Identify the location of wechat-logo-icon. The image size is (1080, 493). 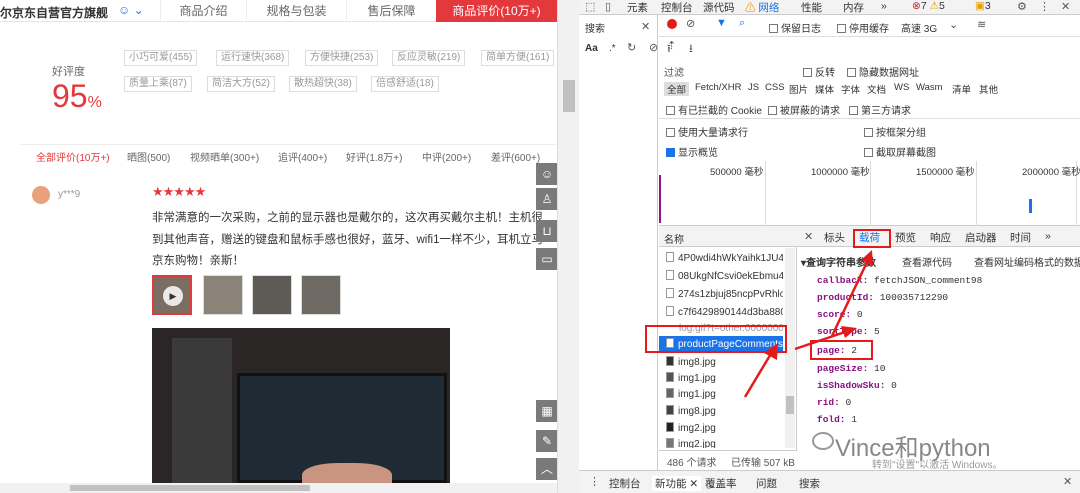
(823, 441).